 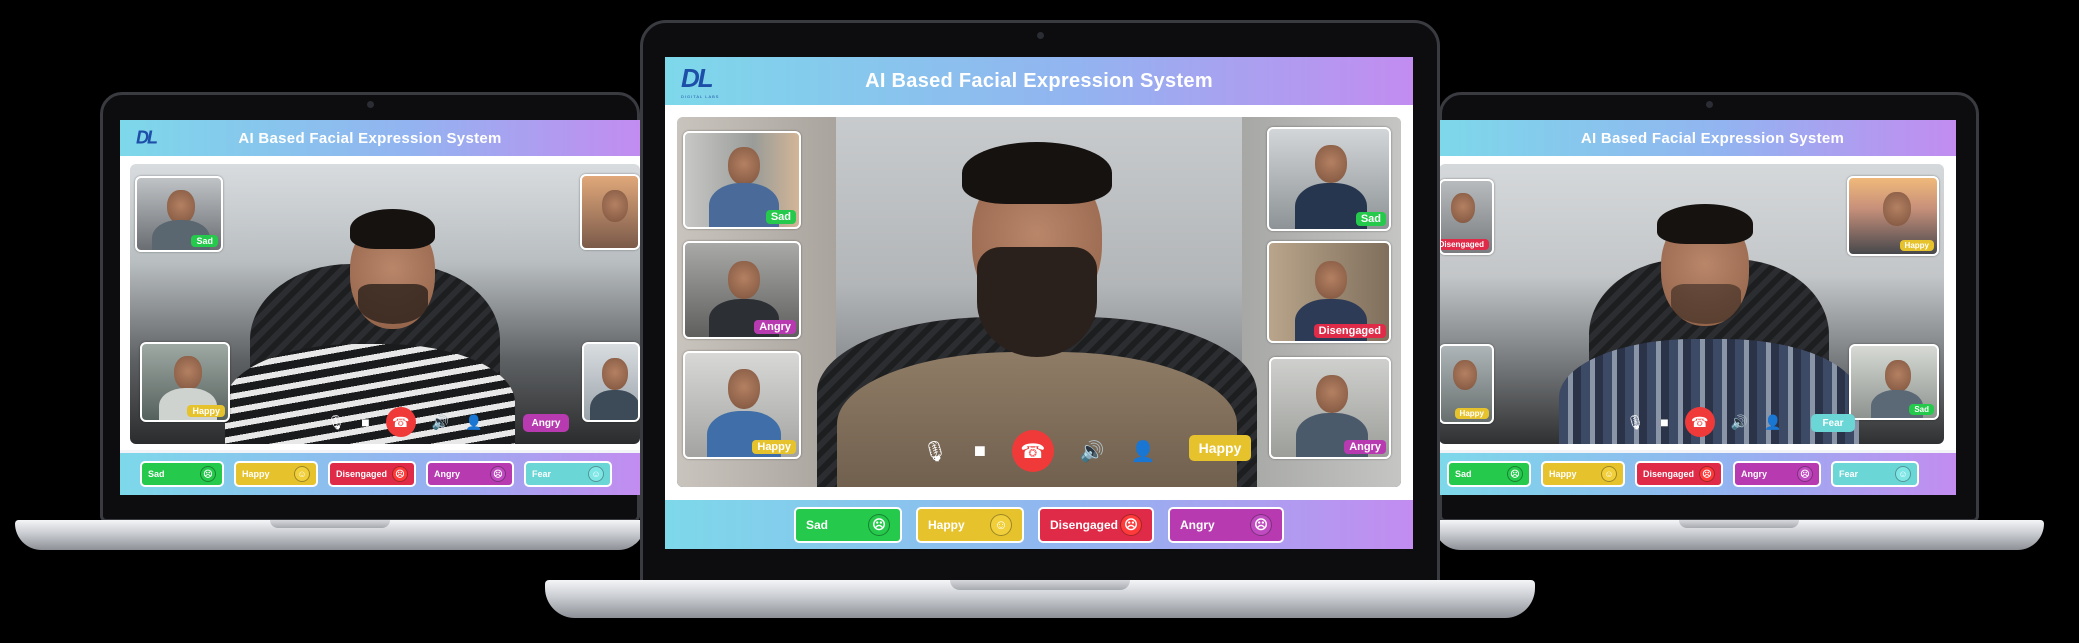 I want to click on emotion-legend: Sad ☹ Happy ☺ Disengaged ☹ Angry ☹, so click(x=1039, y=524).